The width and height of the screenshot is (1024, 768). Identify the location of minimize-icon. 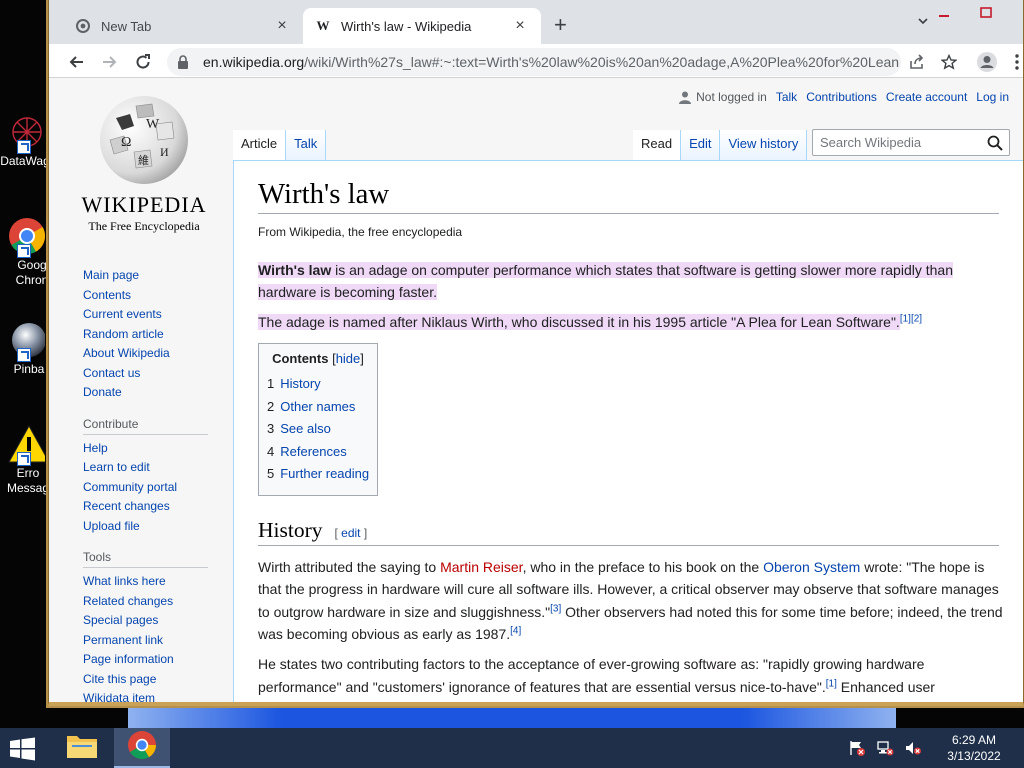
(944, 14).